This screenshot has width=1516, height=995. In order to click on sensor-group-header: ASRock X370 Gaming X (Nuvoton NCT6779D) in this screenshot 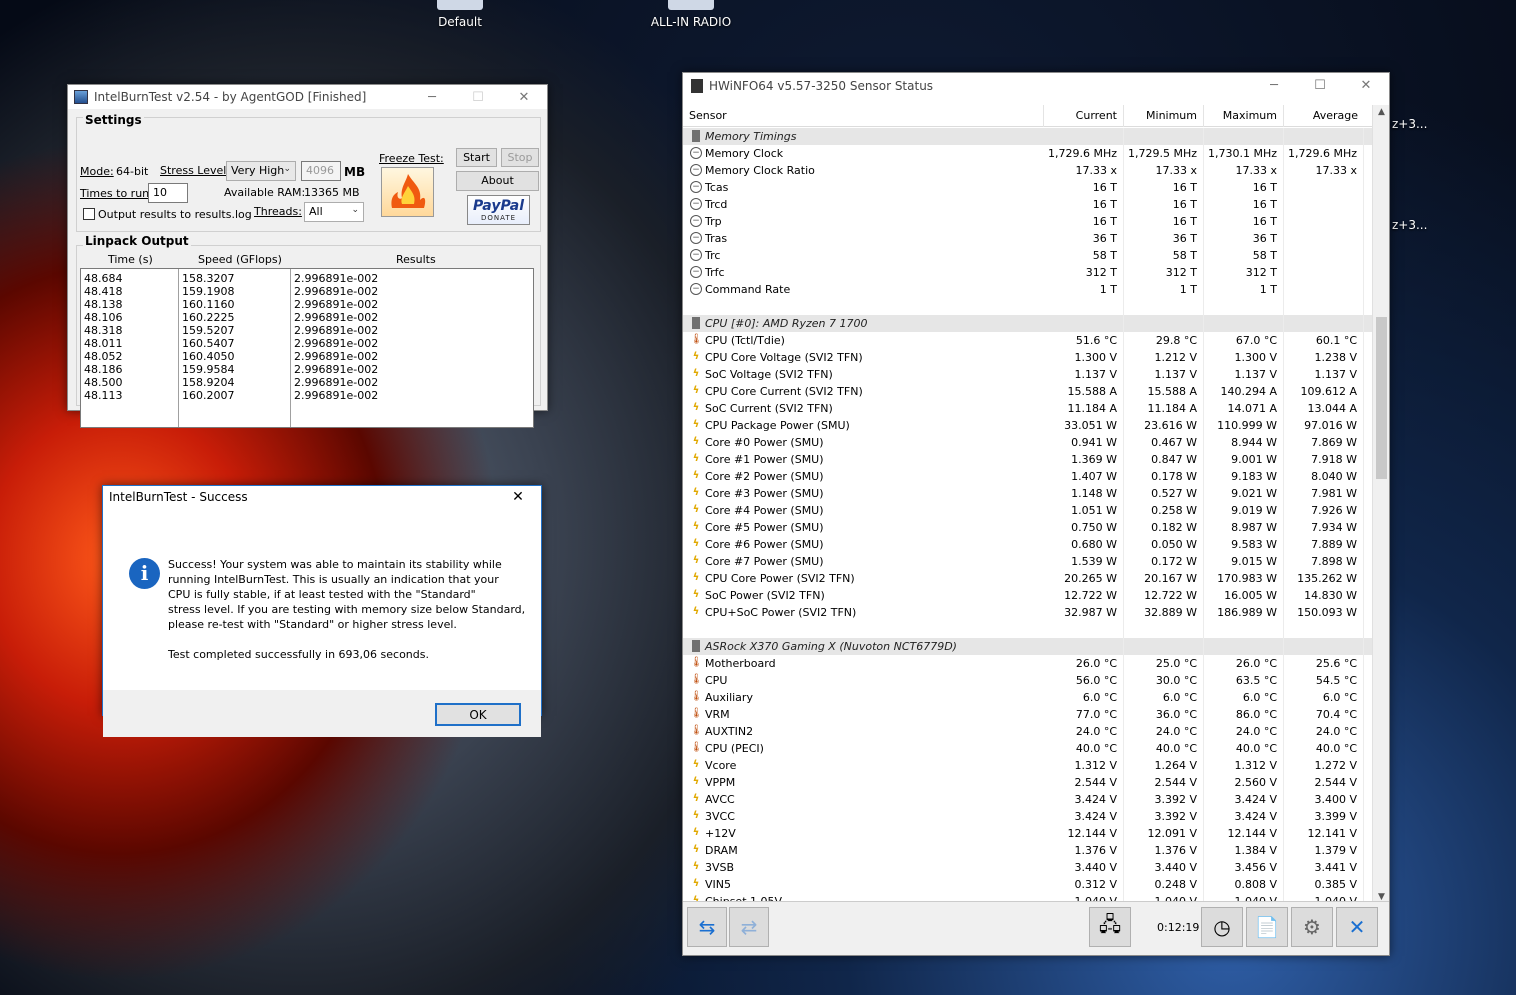, I will do `click(1027, 646)`.